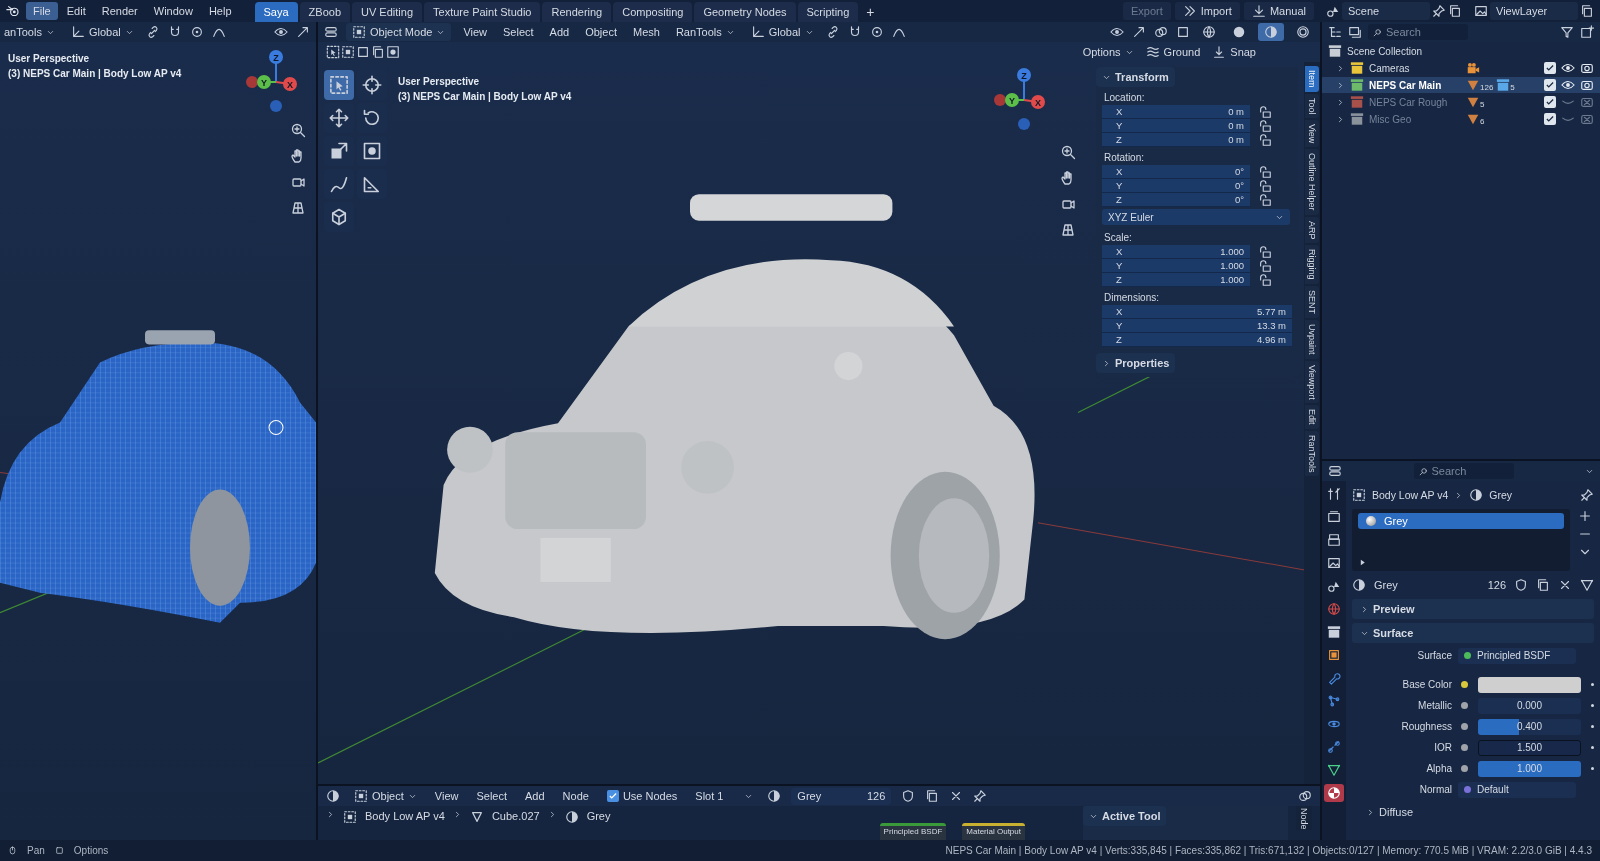 The width and height of the screenshot is (1600, 861). I want to click on visibility-icon, so click(1117, 32).